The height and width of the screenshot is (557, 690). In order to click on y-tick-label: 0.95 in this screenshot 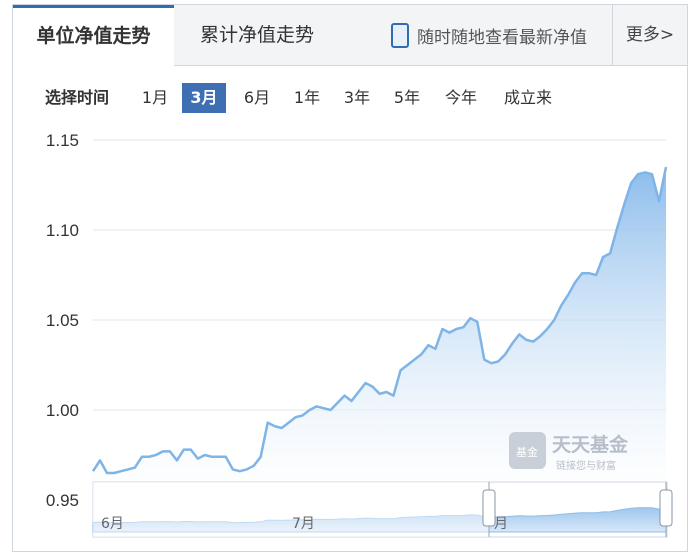, I will do `click(62, 500)`.